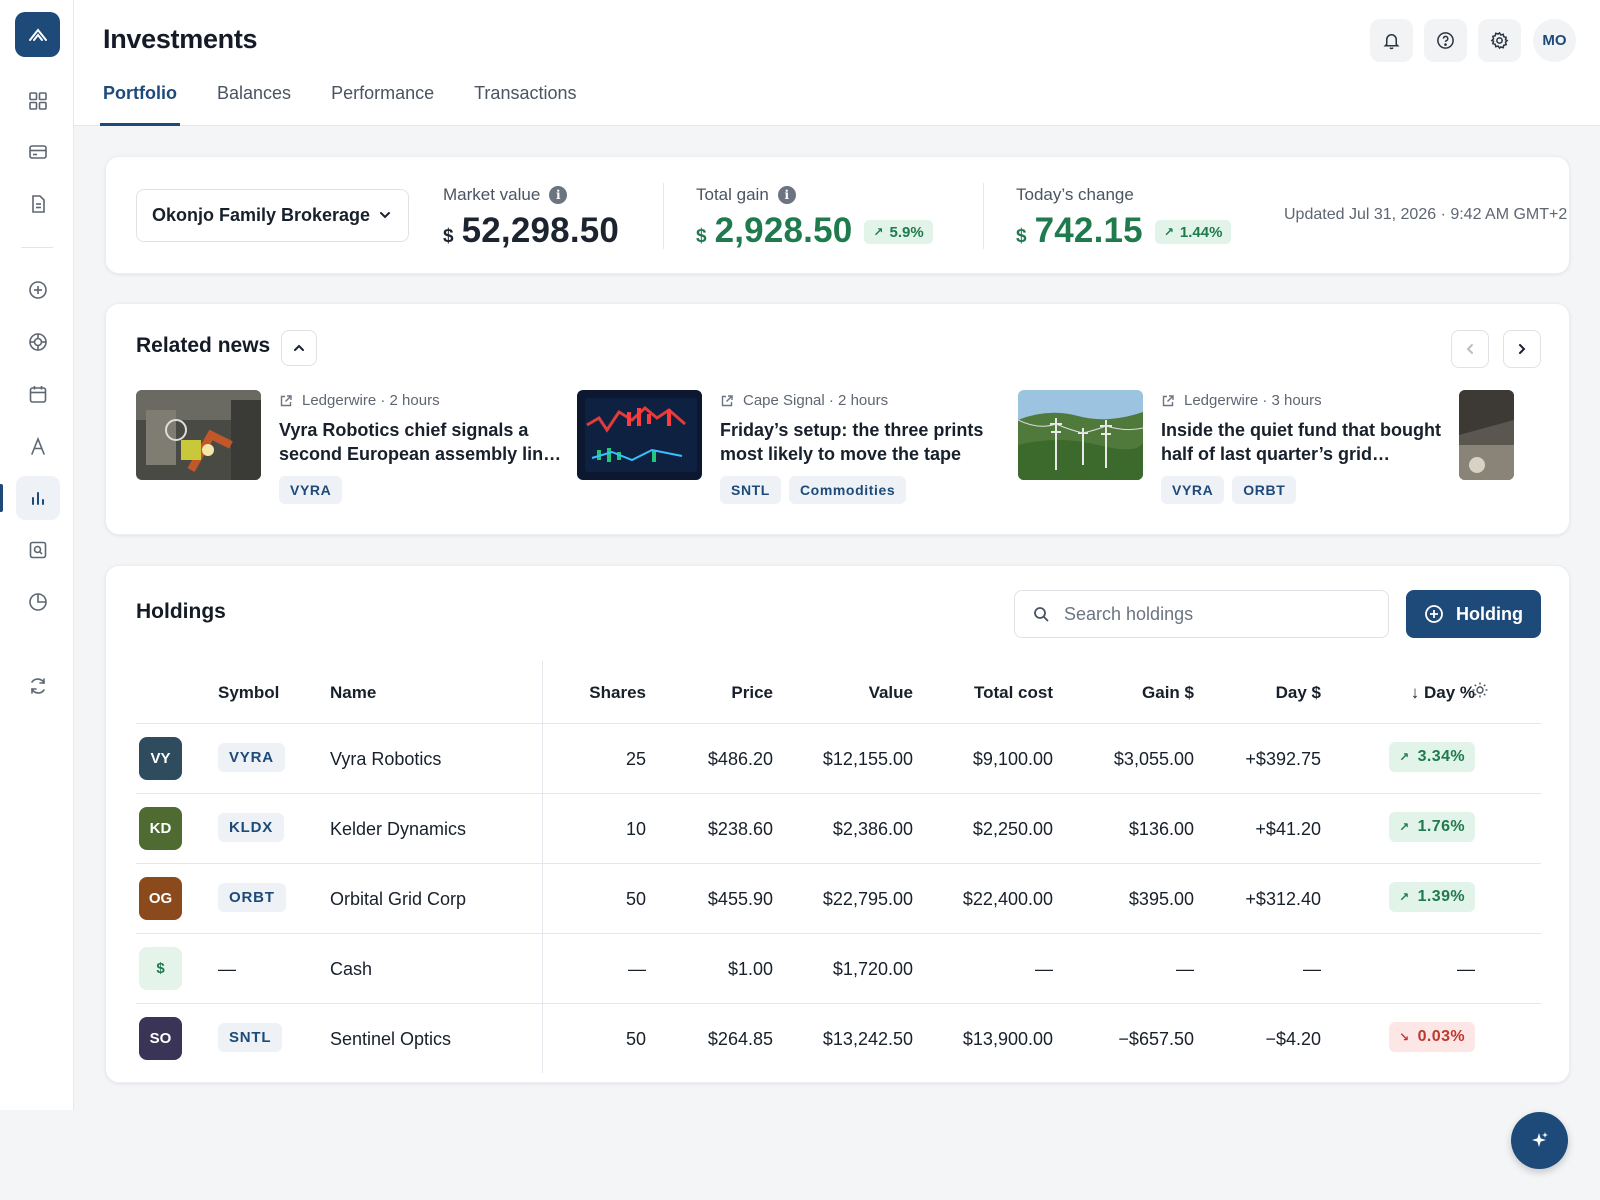 This screenshot has width=1600, height=1200. Describe the element at coordinates (38, 686) in the screenshot. I see `refresh-icon` at that location.